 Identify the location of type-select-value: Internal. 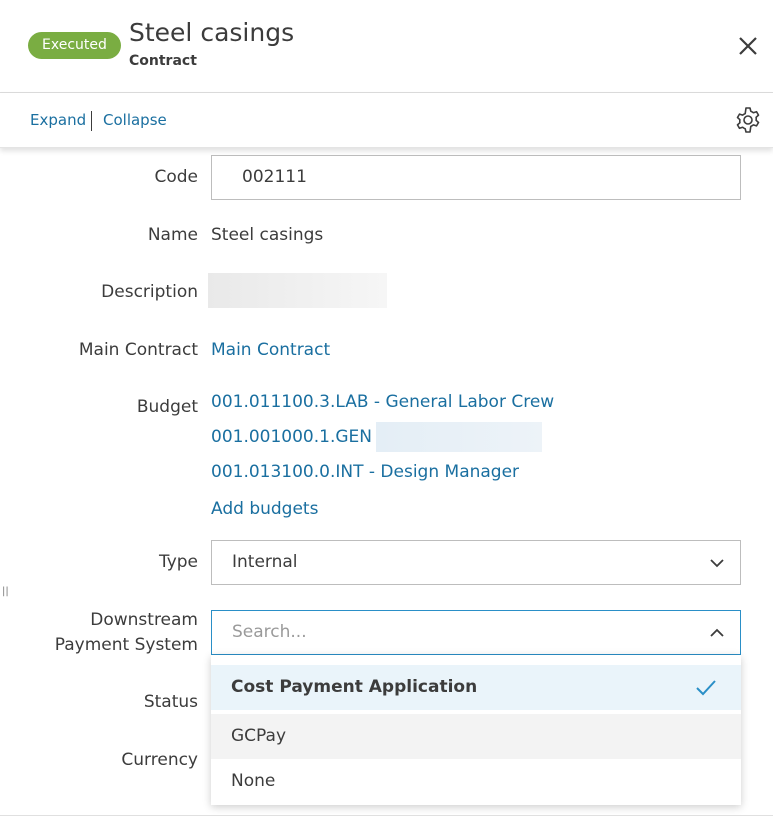
(265, 562).